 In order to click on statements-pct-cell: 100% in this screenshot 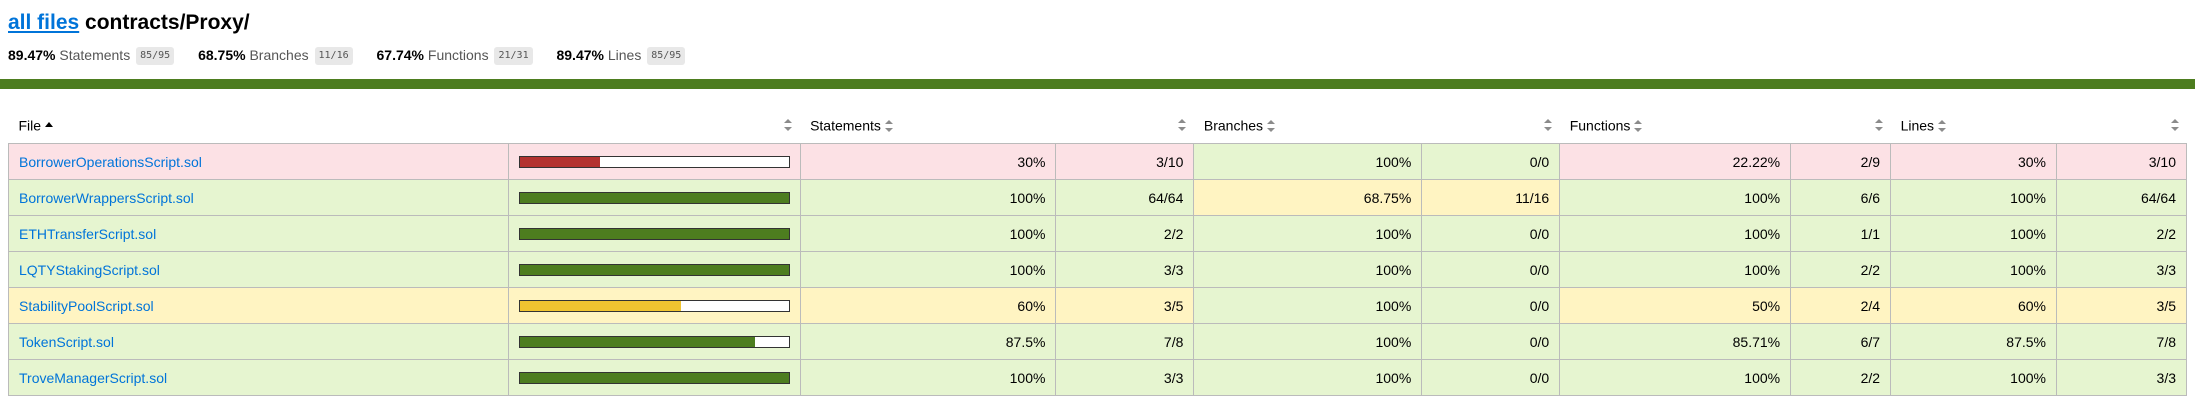, I will do `click(928, 269)`.